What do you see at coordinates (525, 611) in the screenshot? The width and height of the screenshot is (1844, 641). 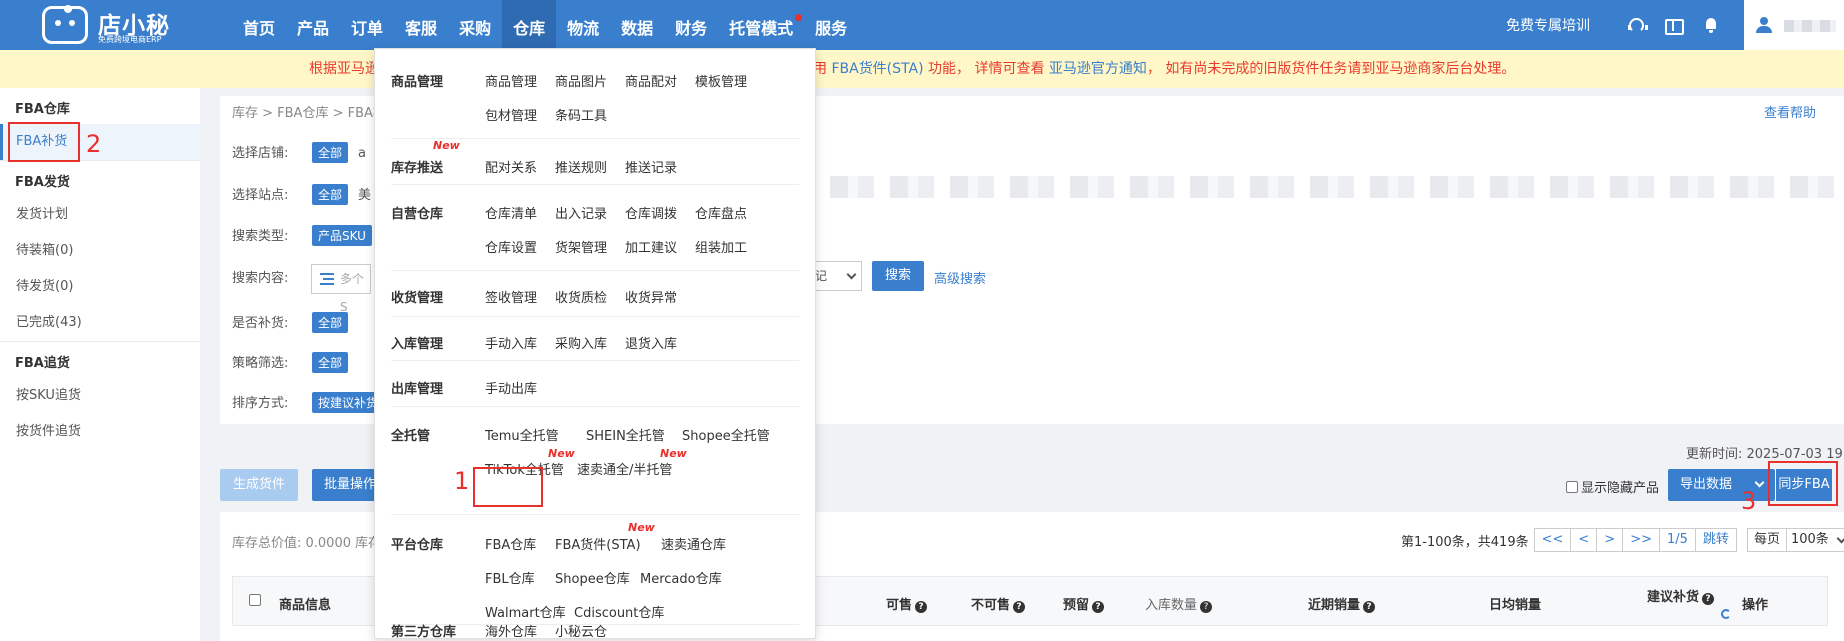 I see `menu-item: Walmart仓库` at bounding box center [525, 611].